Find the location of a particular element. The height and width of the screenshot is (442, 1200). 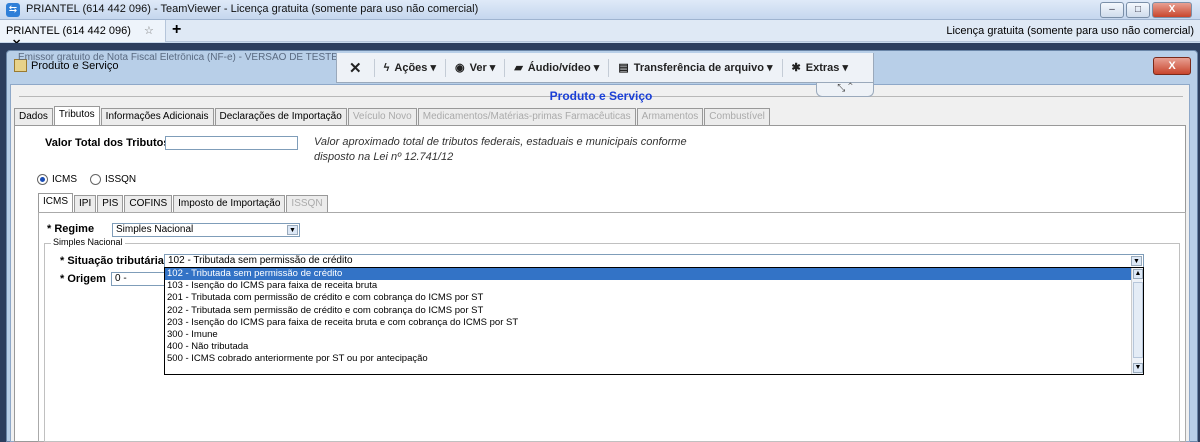

origem-select: 0 - Nacional, is located at coordinates (141, 279).